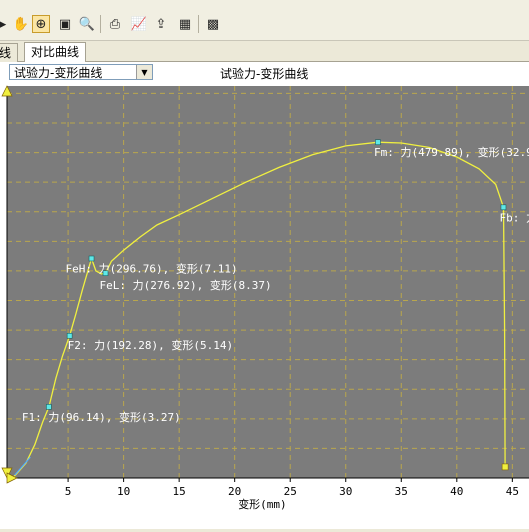 The width and height of the screenshot is (529, 532). What do you see at coordinates (345, 491) in the screenshot?
I see `x-tick-label: 30` at bounding box center [345, 491].